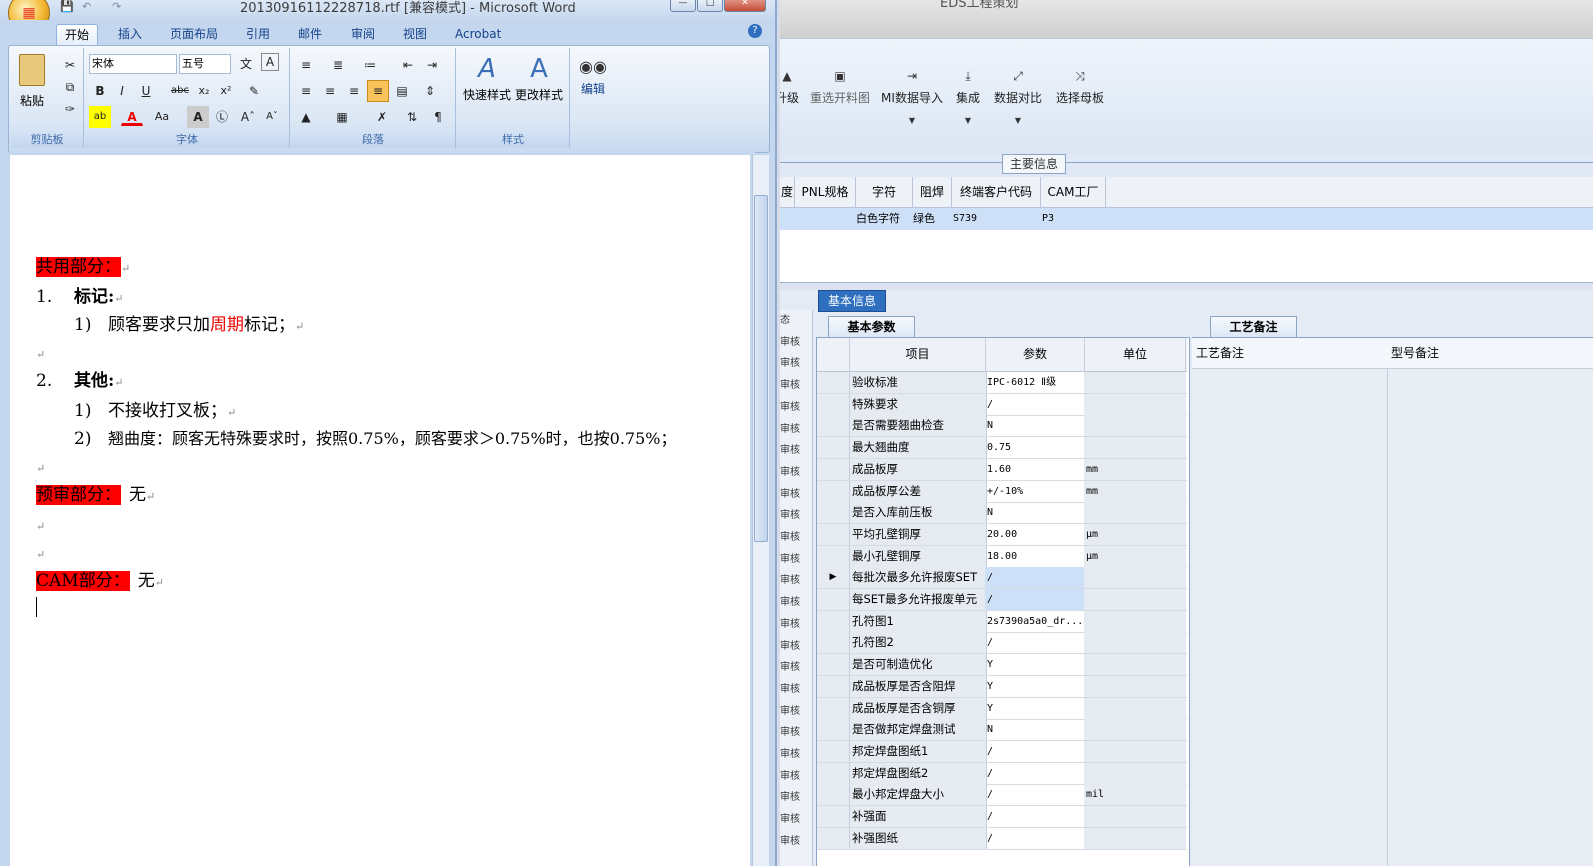 Image resolution: width=1593 pixels, height=866 pixels. Describe the element at coordinates (1035, 534) in the screenshot. I see `param-value: 20.00` at that location.